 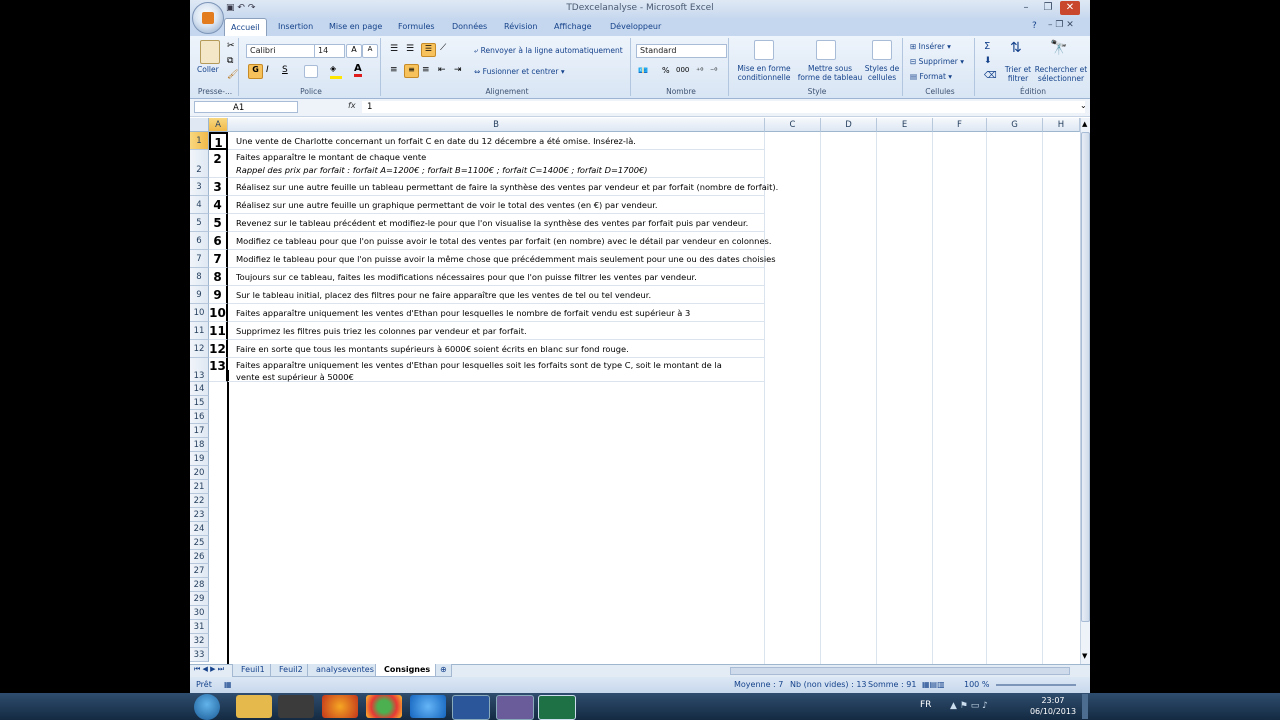 What do you see at coordinates (207, 707) in the screenshot?
I see `start-button` at bounding box center [207, 707].